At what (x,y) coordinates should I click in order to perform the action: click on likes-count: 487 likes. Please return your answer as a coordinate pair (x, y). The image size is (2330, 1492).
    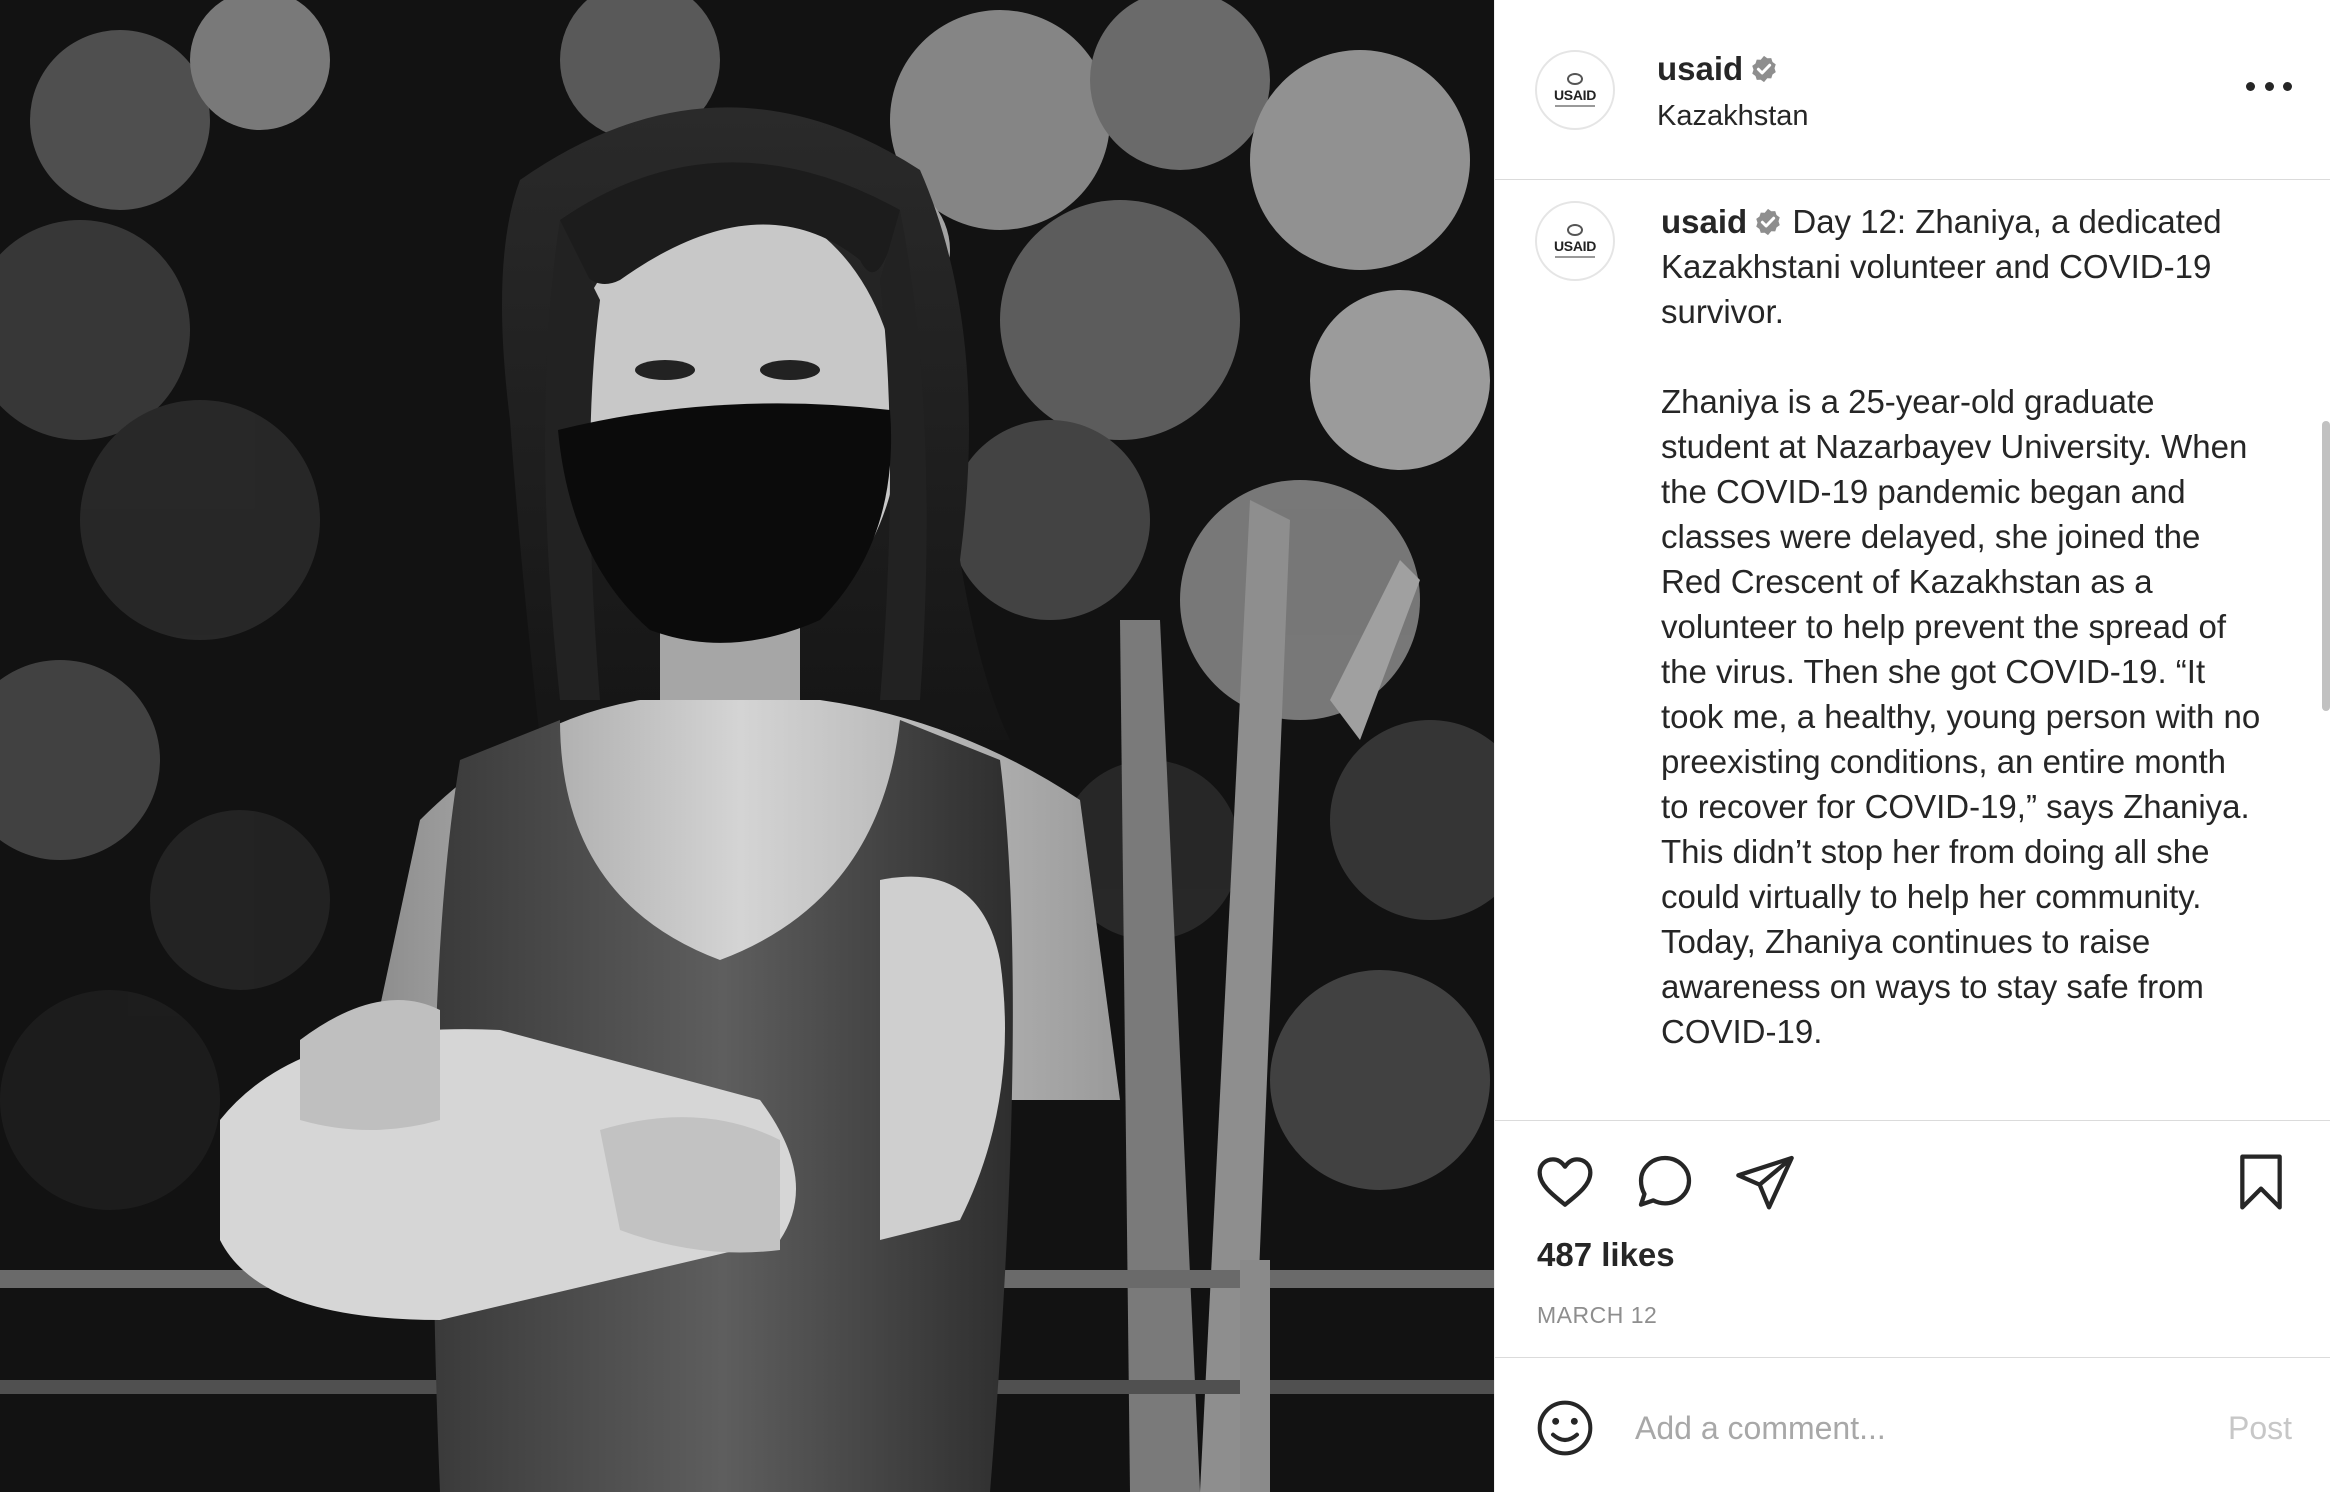
    Looking at the image, I should click on (1606, 1255).